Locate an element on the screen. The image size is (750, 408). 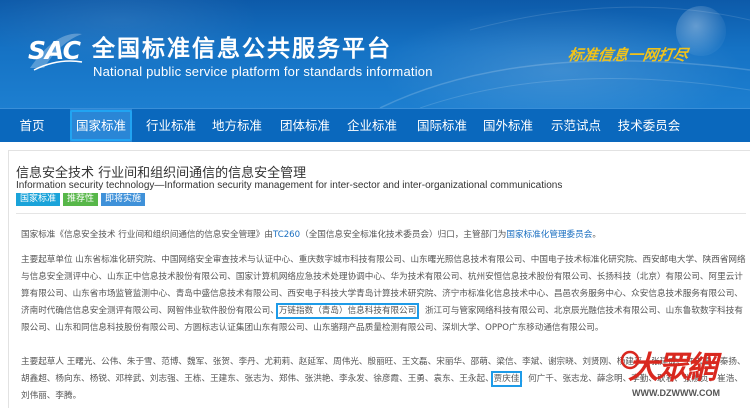
logo-text: SAC is located at coordinates (54, 50).